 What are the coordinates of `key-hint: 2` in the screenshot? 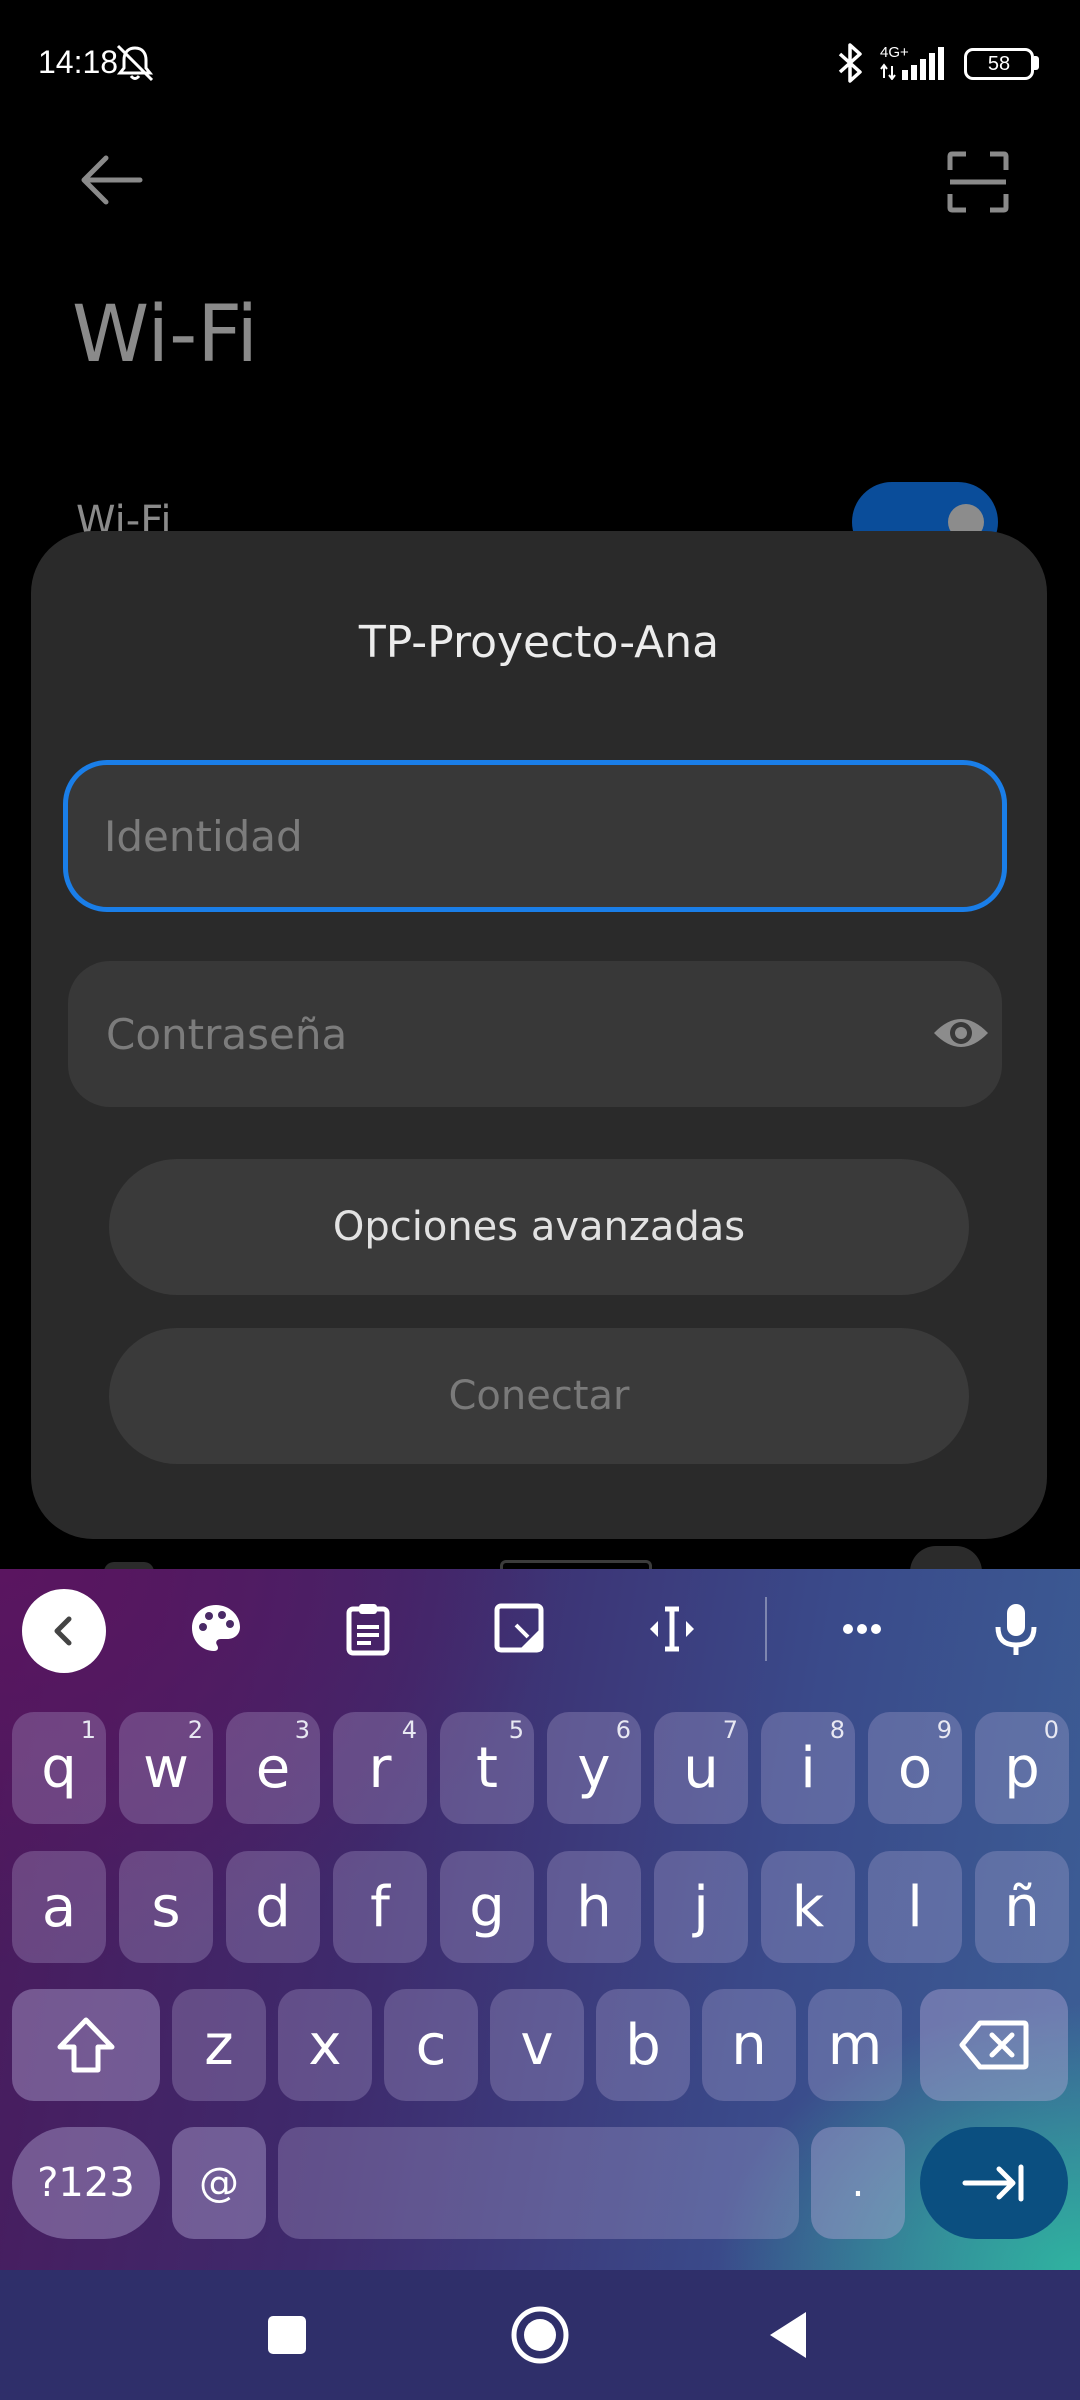 It's located at (195, 1730).